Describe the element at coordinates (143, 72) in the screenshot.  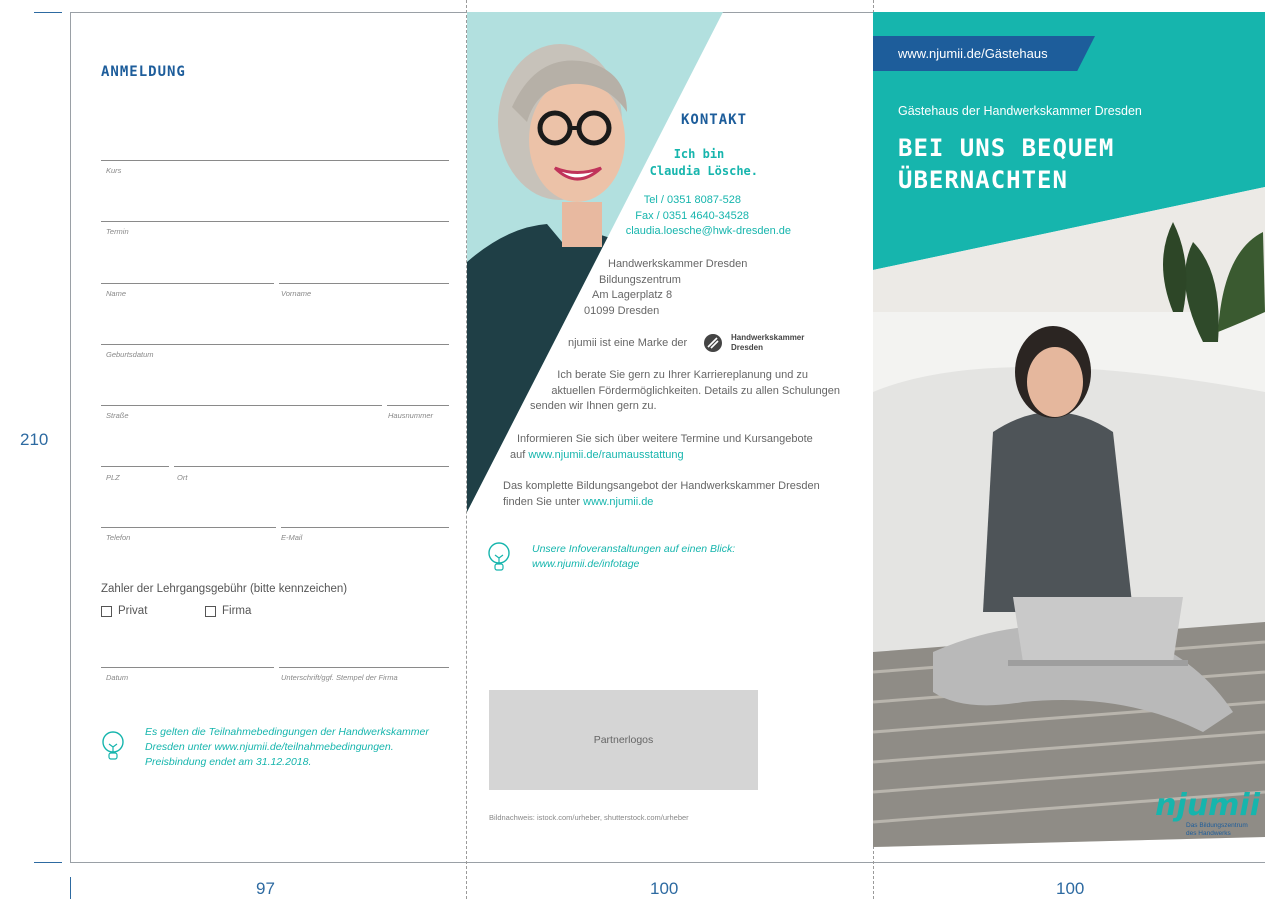
I see `registration-title: ANMELDUNG` at that location.